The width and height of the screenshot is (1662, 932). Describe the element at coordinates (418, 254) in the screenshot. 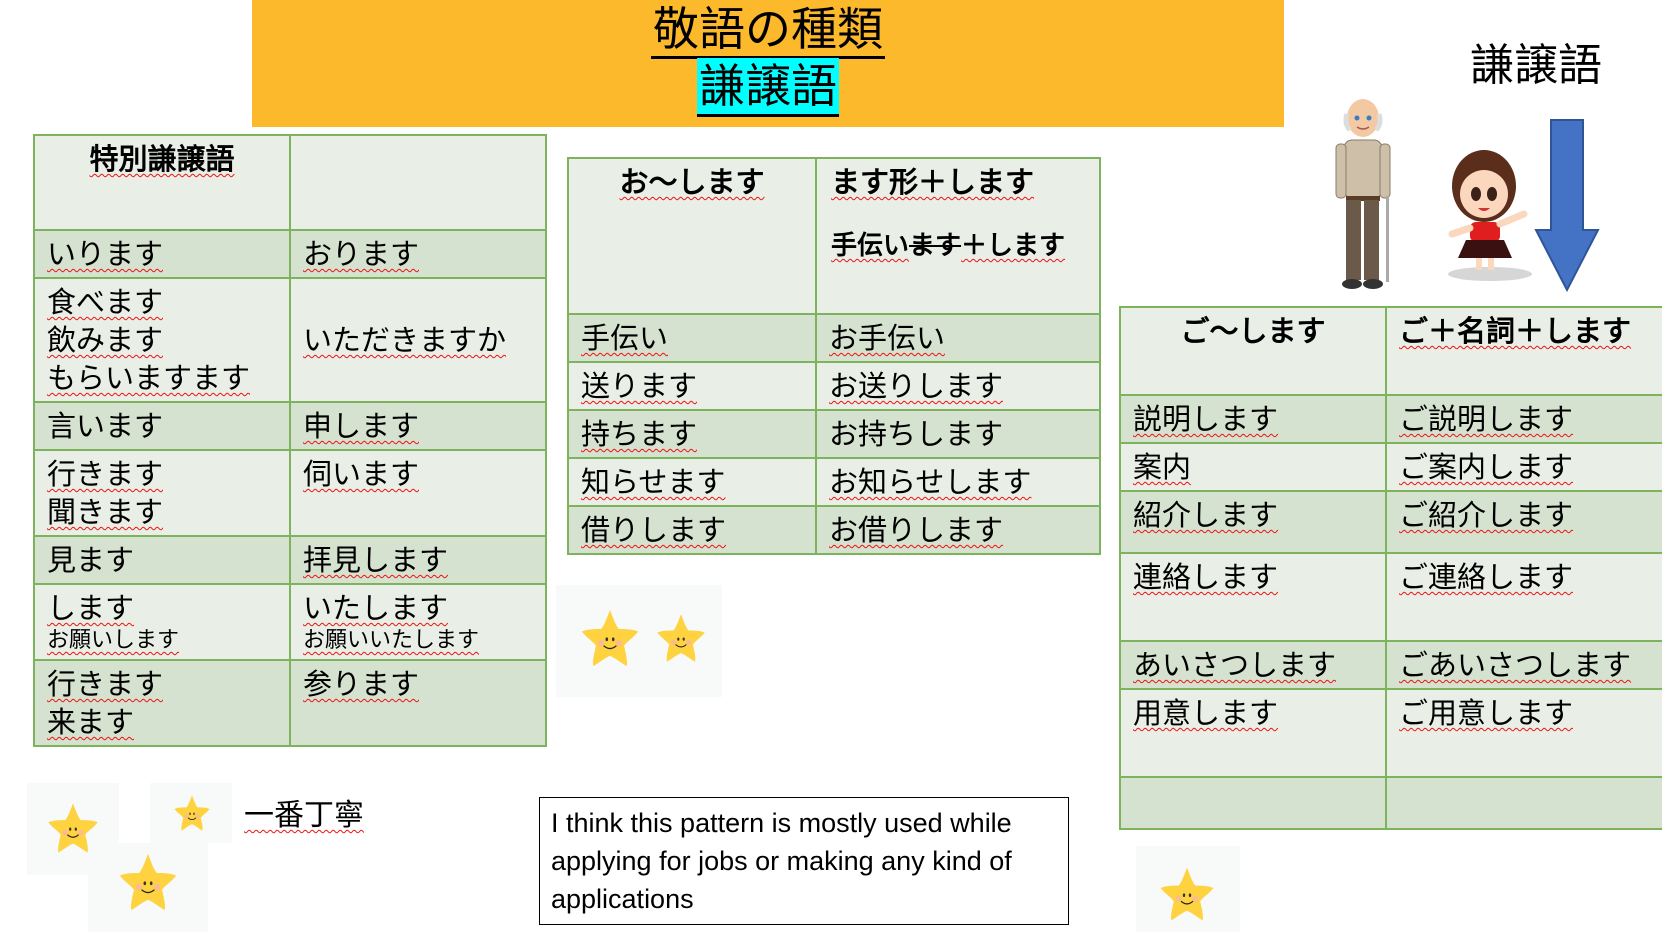

I see `cell: おります` at that location.